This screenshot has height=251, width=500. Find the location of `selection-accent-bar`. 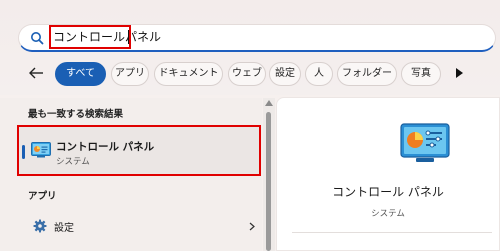

selection-accent-bar is located at coordinates (23, 152).